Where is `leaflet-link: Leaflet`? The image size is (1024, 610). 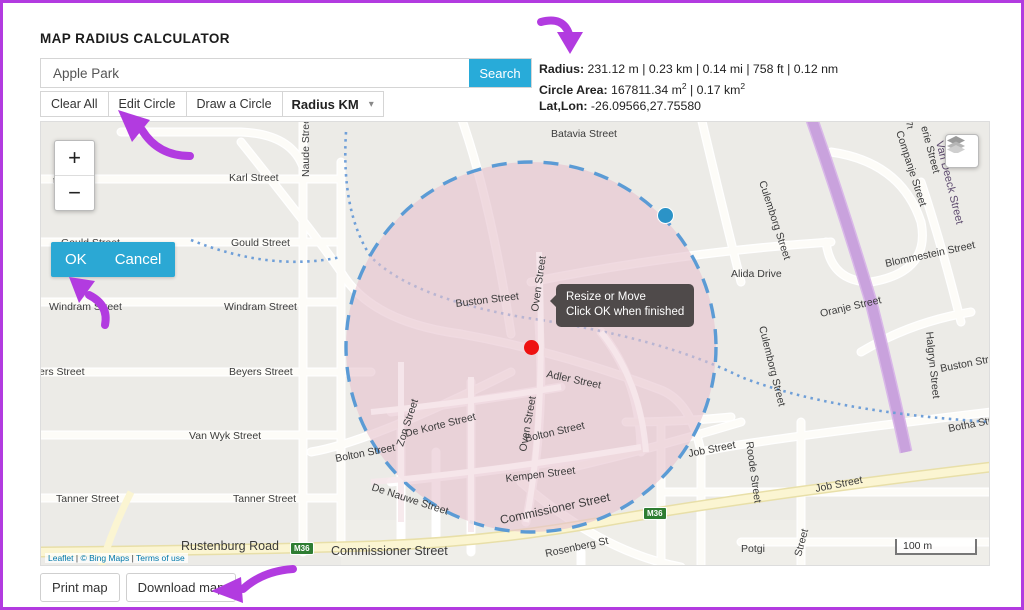
leaflet-link: Leaflet is located at coordinates (61, 558).